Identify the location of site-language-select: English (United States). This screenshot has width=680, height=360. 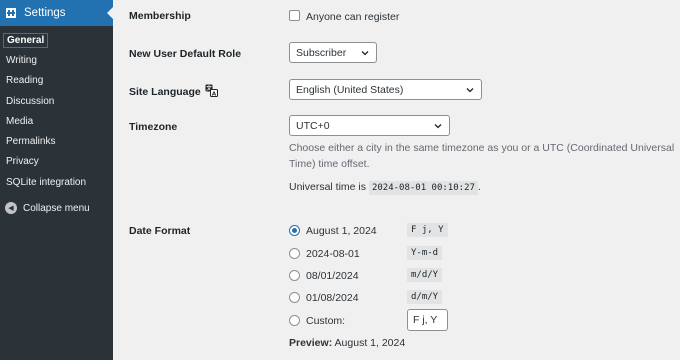
(385, 89).